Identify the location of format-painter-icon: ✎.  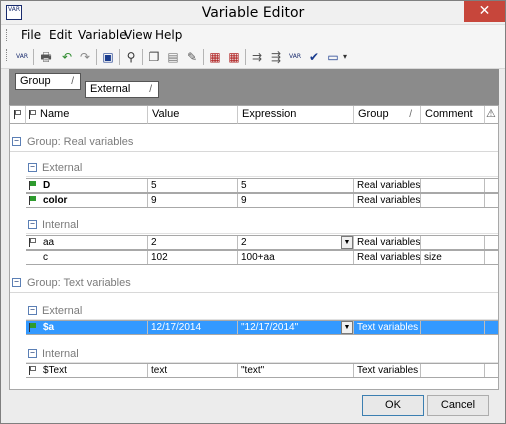
(192, 57).